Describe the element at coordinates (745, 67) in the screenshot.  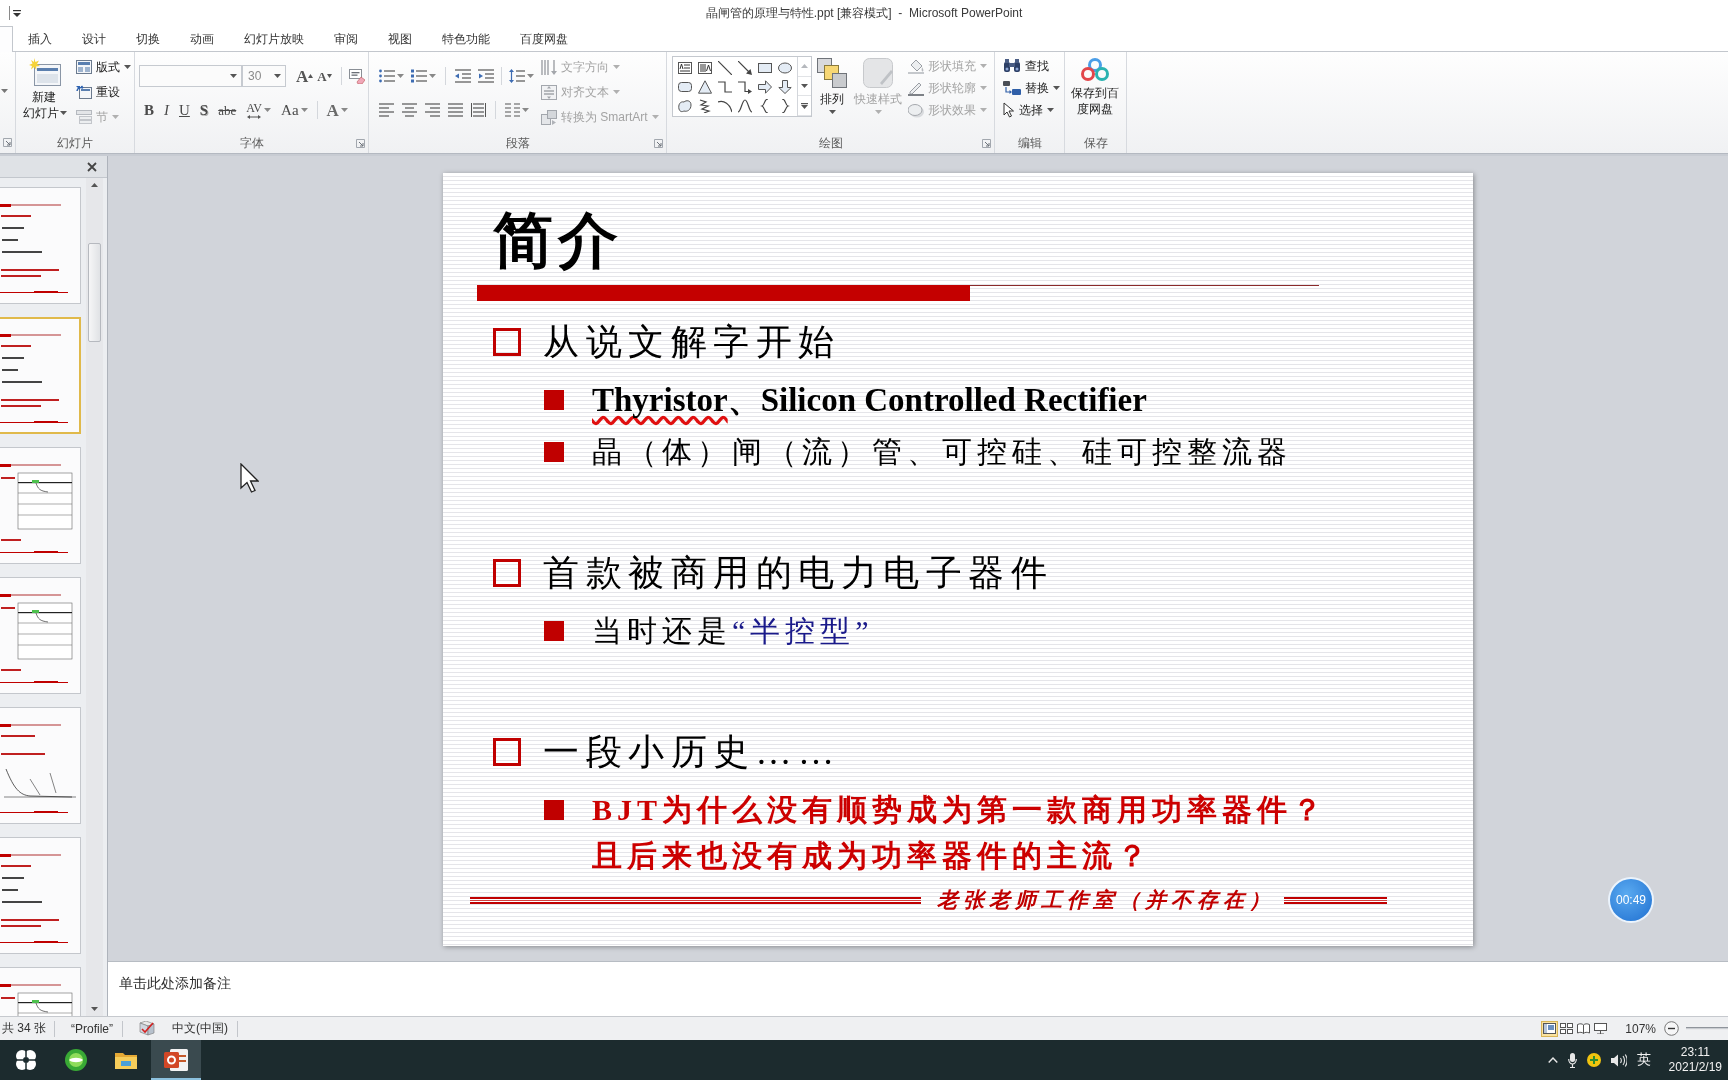
I see `arrow-line-icon` at that location.